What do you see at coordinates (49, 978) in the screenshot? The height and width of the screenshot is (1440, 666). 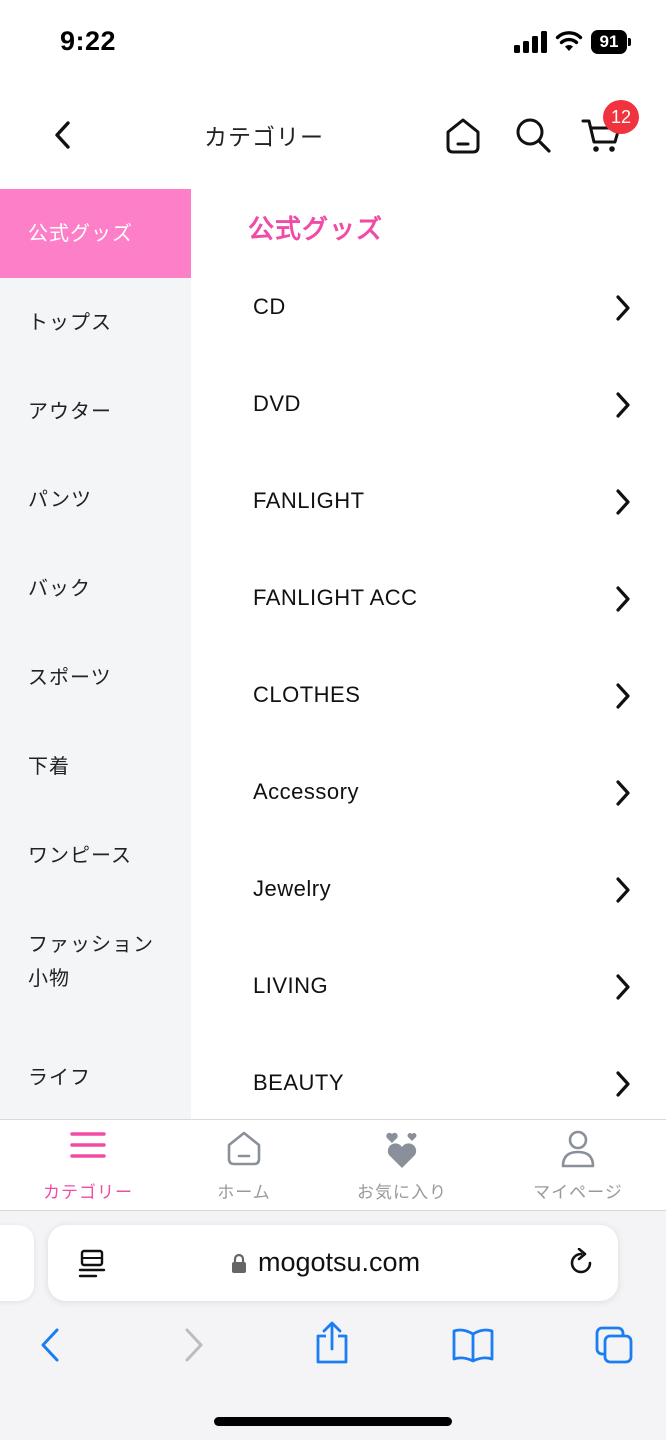 I see `sidebar-item-label-line2: 小物` at bounding box center [49, 978].